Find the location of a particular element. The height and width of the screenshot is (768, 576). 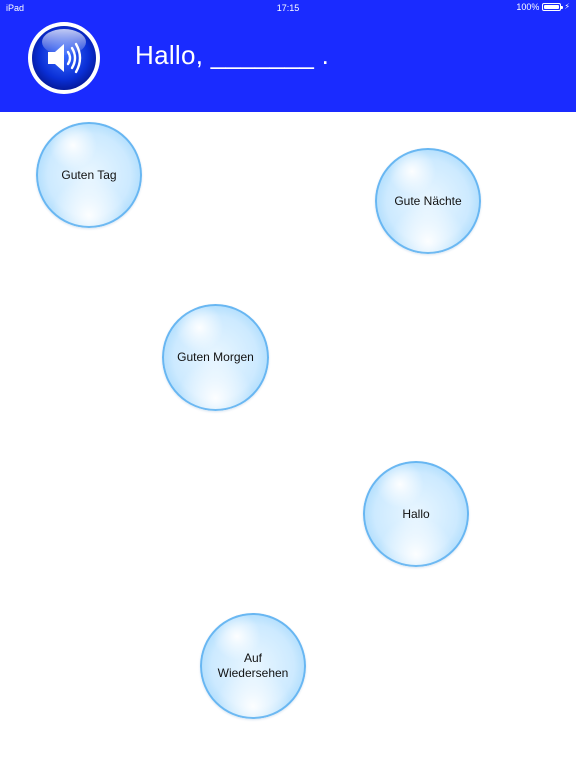

speaker-button is located at coordinates (64, 58).